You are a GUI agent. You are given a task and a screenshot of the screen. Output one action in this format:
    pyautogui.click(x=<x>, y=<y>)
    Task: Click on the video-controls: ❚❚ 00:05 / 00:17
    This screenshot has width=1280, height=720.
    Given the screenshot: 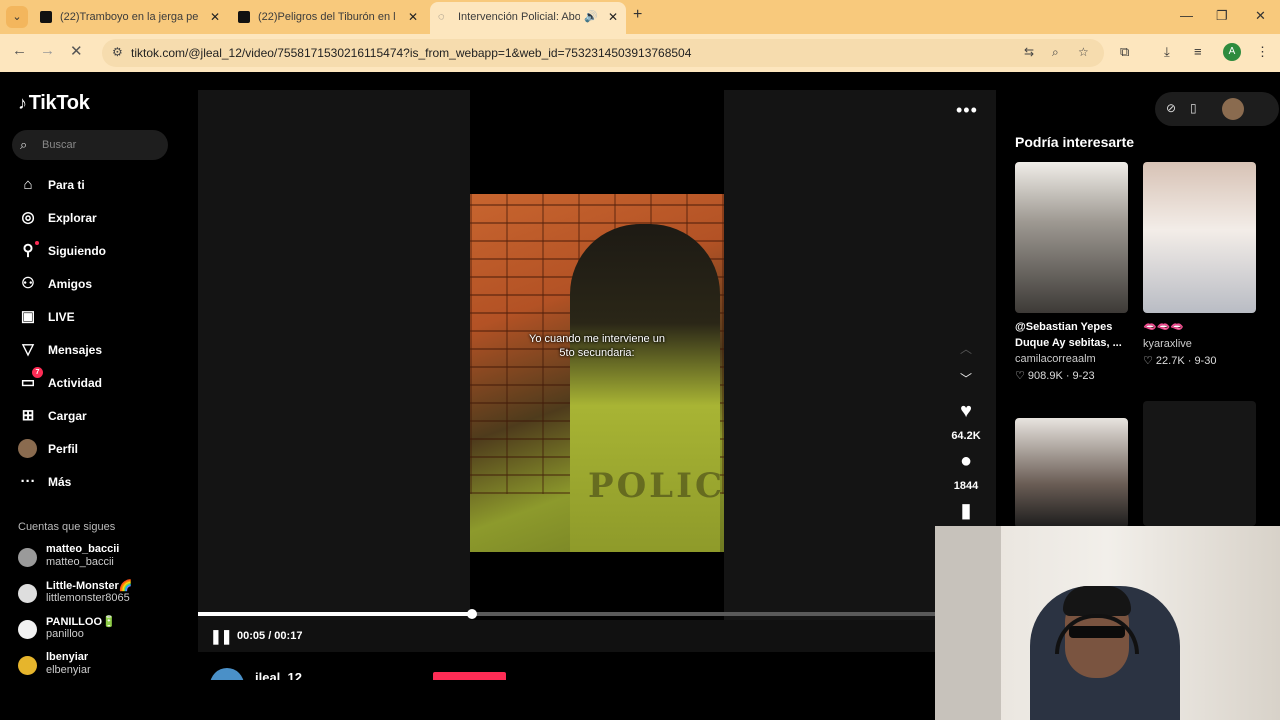 What is the action you would take?
    pyautogui.click(x=568, y=636)
    